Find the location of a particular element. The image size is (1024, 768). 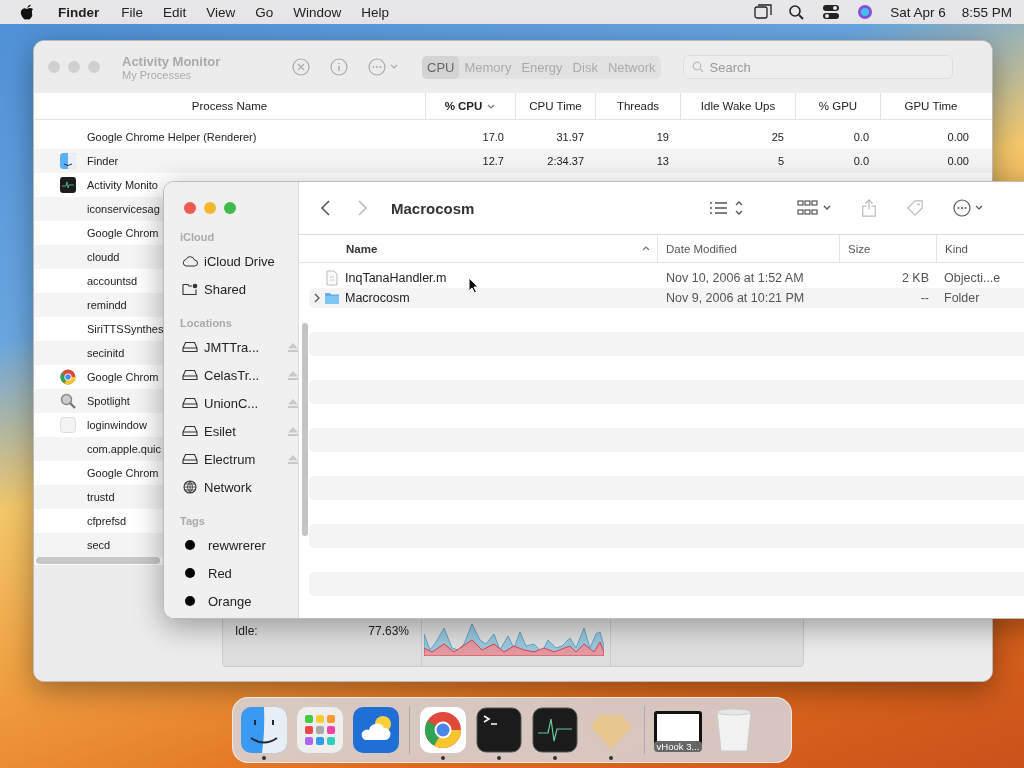

window-stack-icon is located at coordinates (763, 12).